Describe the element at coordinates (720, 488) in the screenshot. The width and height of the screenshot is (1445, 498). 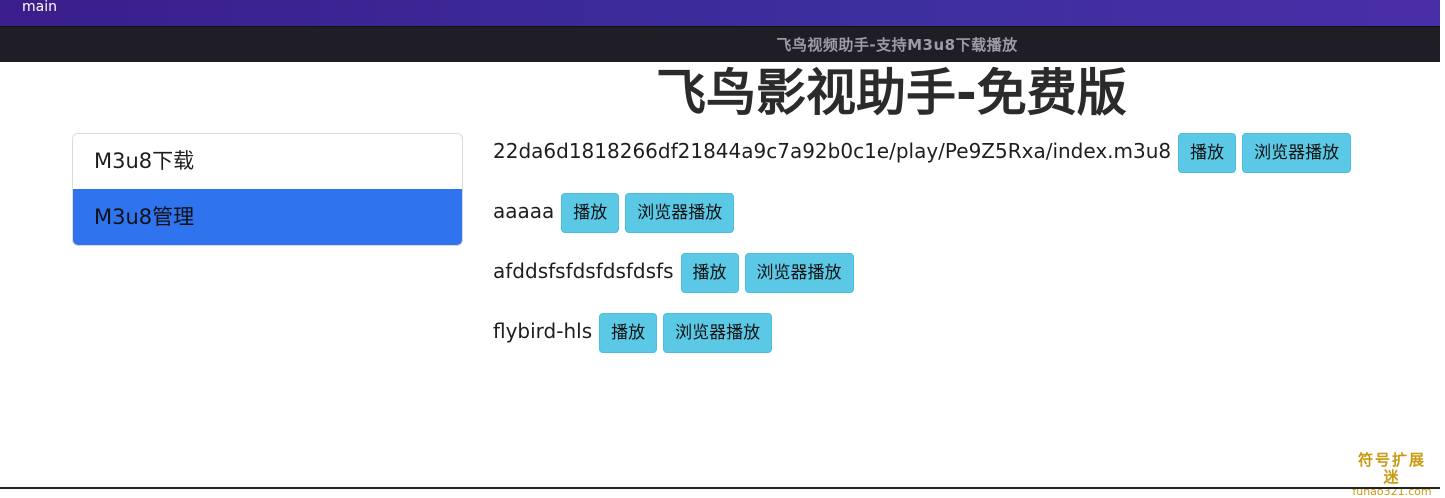
I see `bottom-divider` at that location.